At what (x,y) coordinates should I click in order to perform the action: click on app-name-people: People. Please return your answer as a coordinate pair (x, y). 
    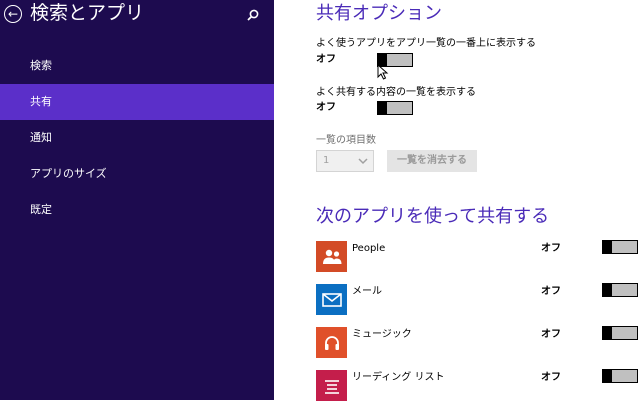
    Looking at the image, I should click on (369, 248).